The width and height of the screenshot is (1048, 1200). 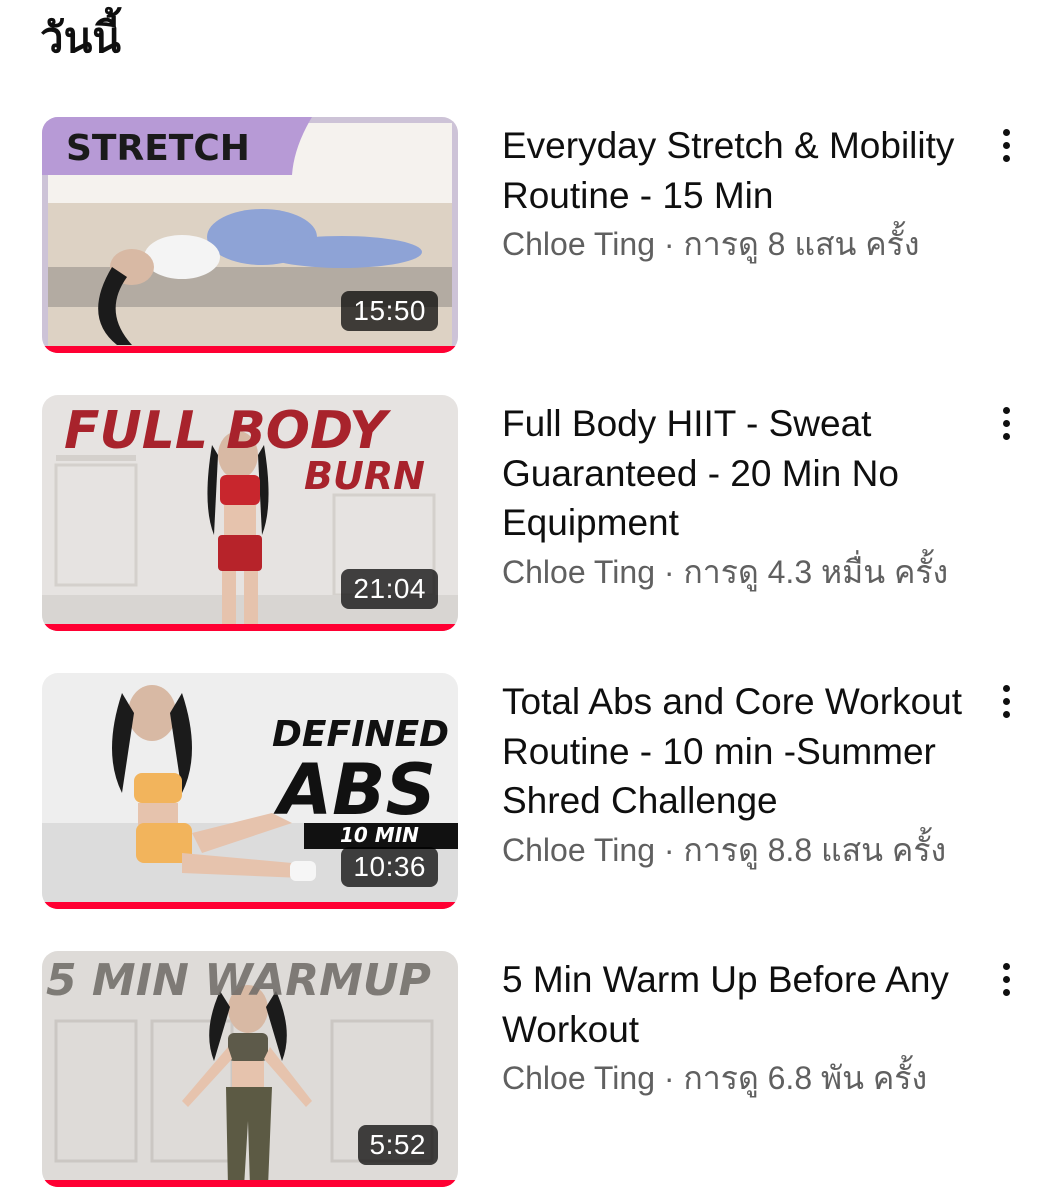 I want to click on duration-badge: 5:52, so click(x=397, y=1145).